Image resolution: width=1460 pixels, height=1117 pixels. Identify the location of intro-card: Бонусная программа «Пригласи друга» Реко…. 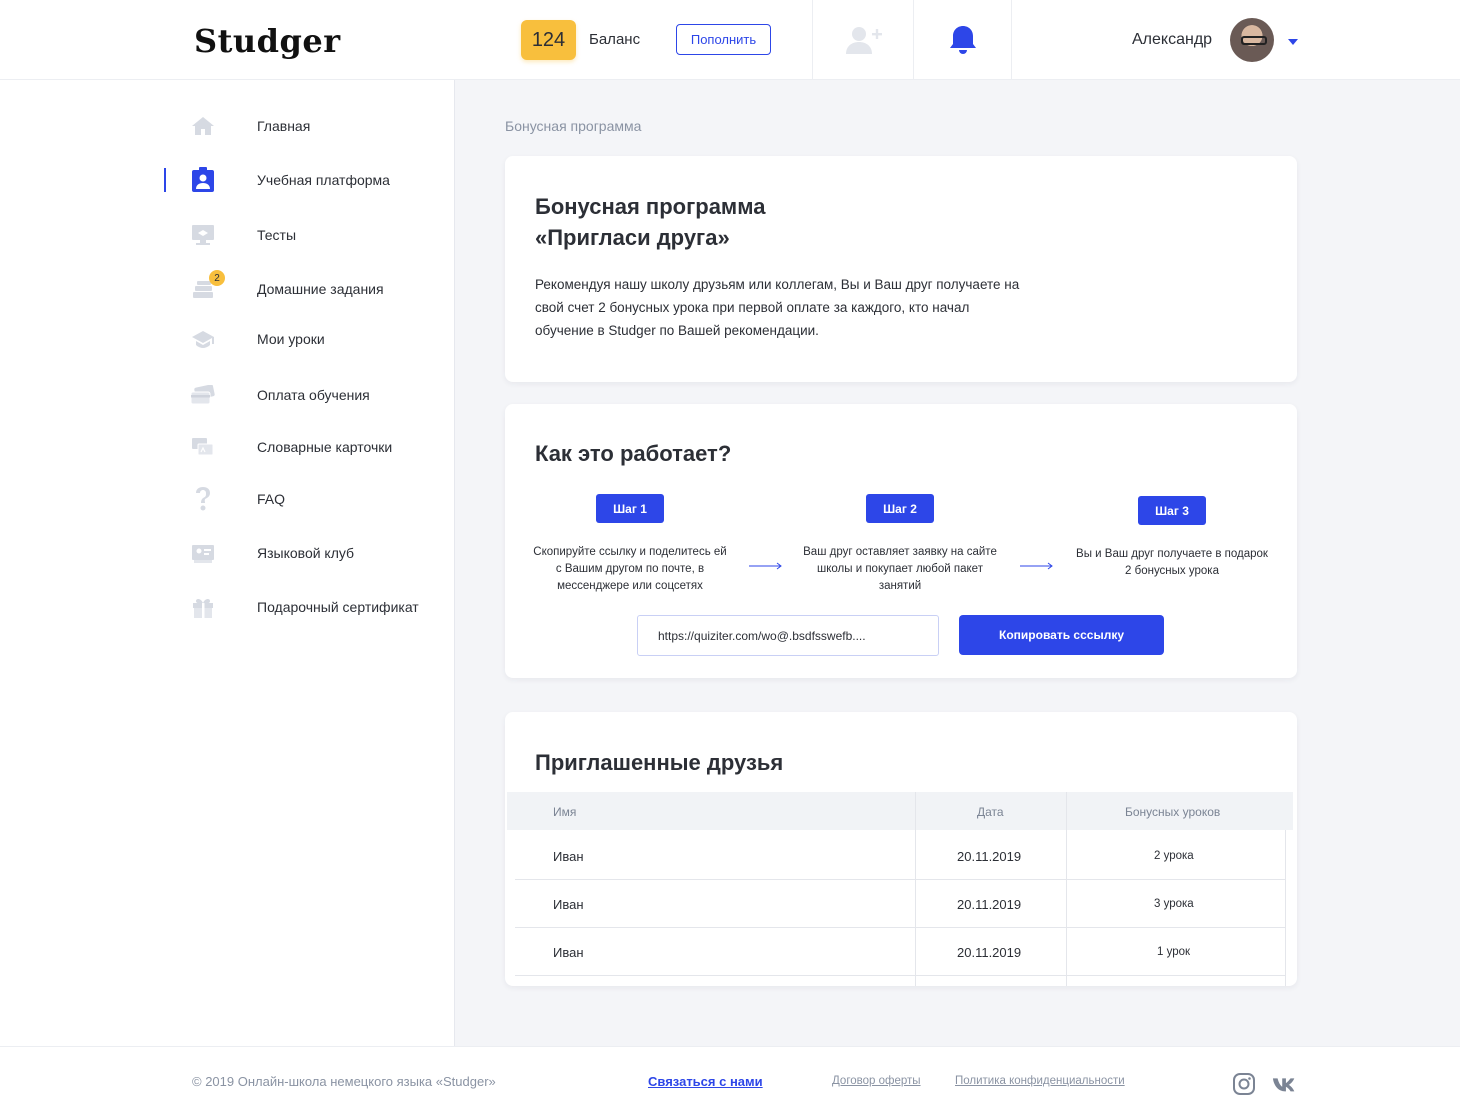
(901, 269).